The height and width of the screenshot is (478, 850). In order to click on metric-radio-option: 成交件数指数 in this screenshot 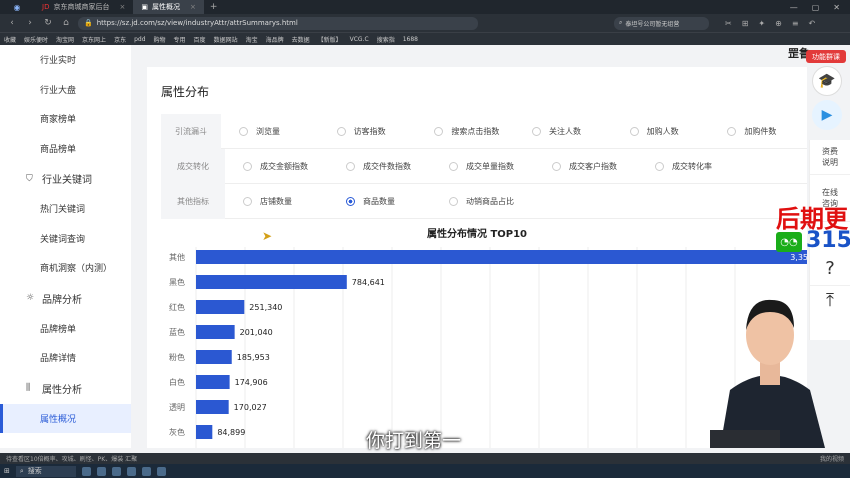, I will do `click(379, 166)`.